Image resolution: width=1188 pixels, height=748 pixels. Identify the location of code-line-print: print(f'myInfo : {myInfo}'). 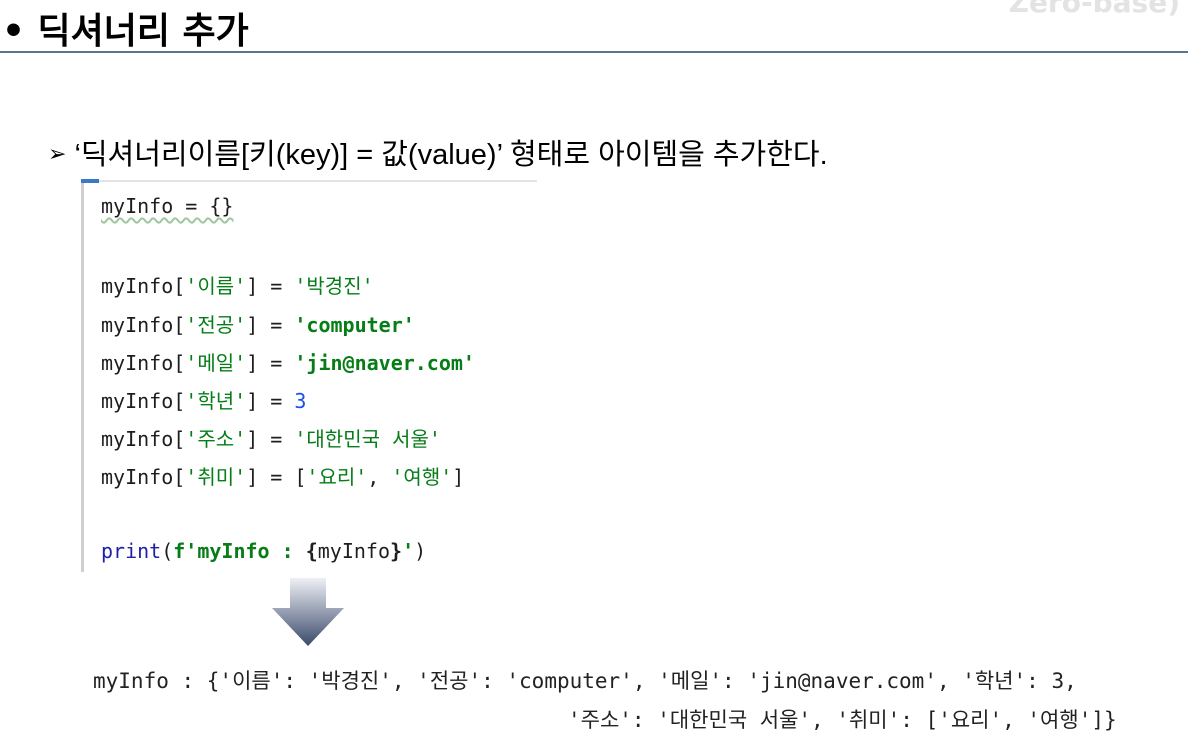
(263, 551).